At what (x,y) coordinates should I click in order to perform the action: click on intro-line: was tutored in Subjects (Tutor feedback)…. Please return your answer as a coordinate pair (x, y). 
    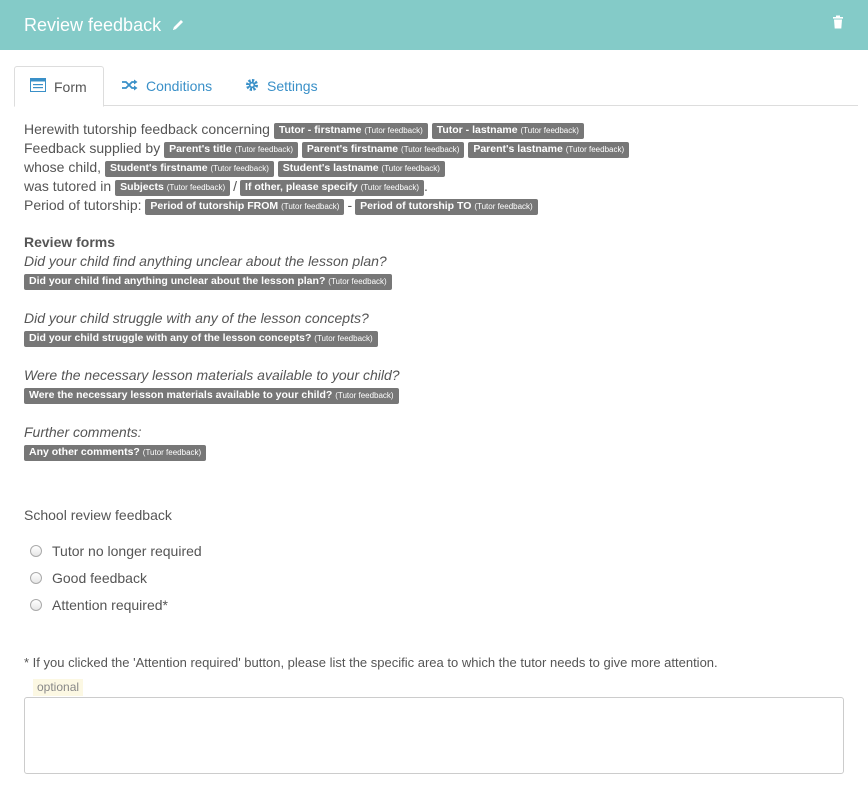
    Looking at the image, I should click on (434, 186).